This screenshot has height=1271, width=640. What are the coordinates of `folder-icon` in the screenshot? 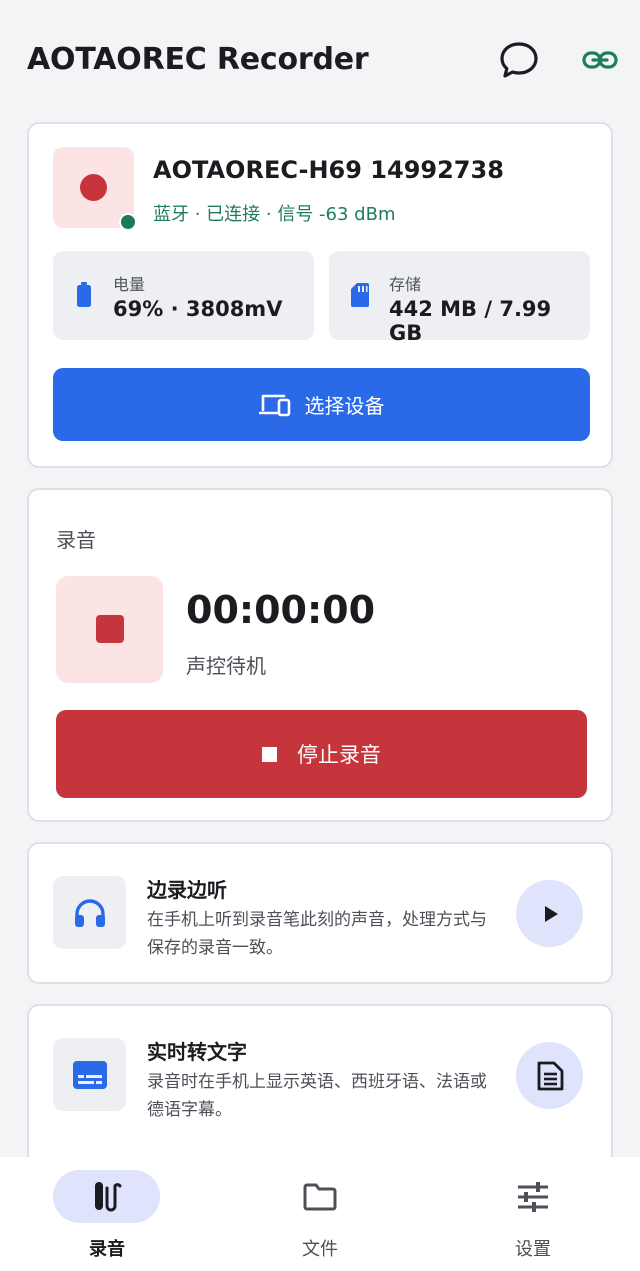 It's located at (319, 1196).